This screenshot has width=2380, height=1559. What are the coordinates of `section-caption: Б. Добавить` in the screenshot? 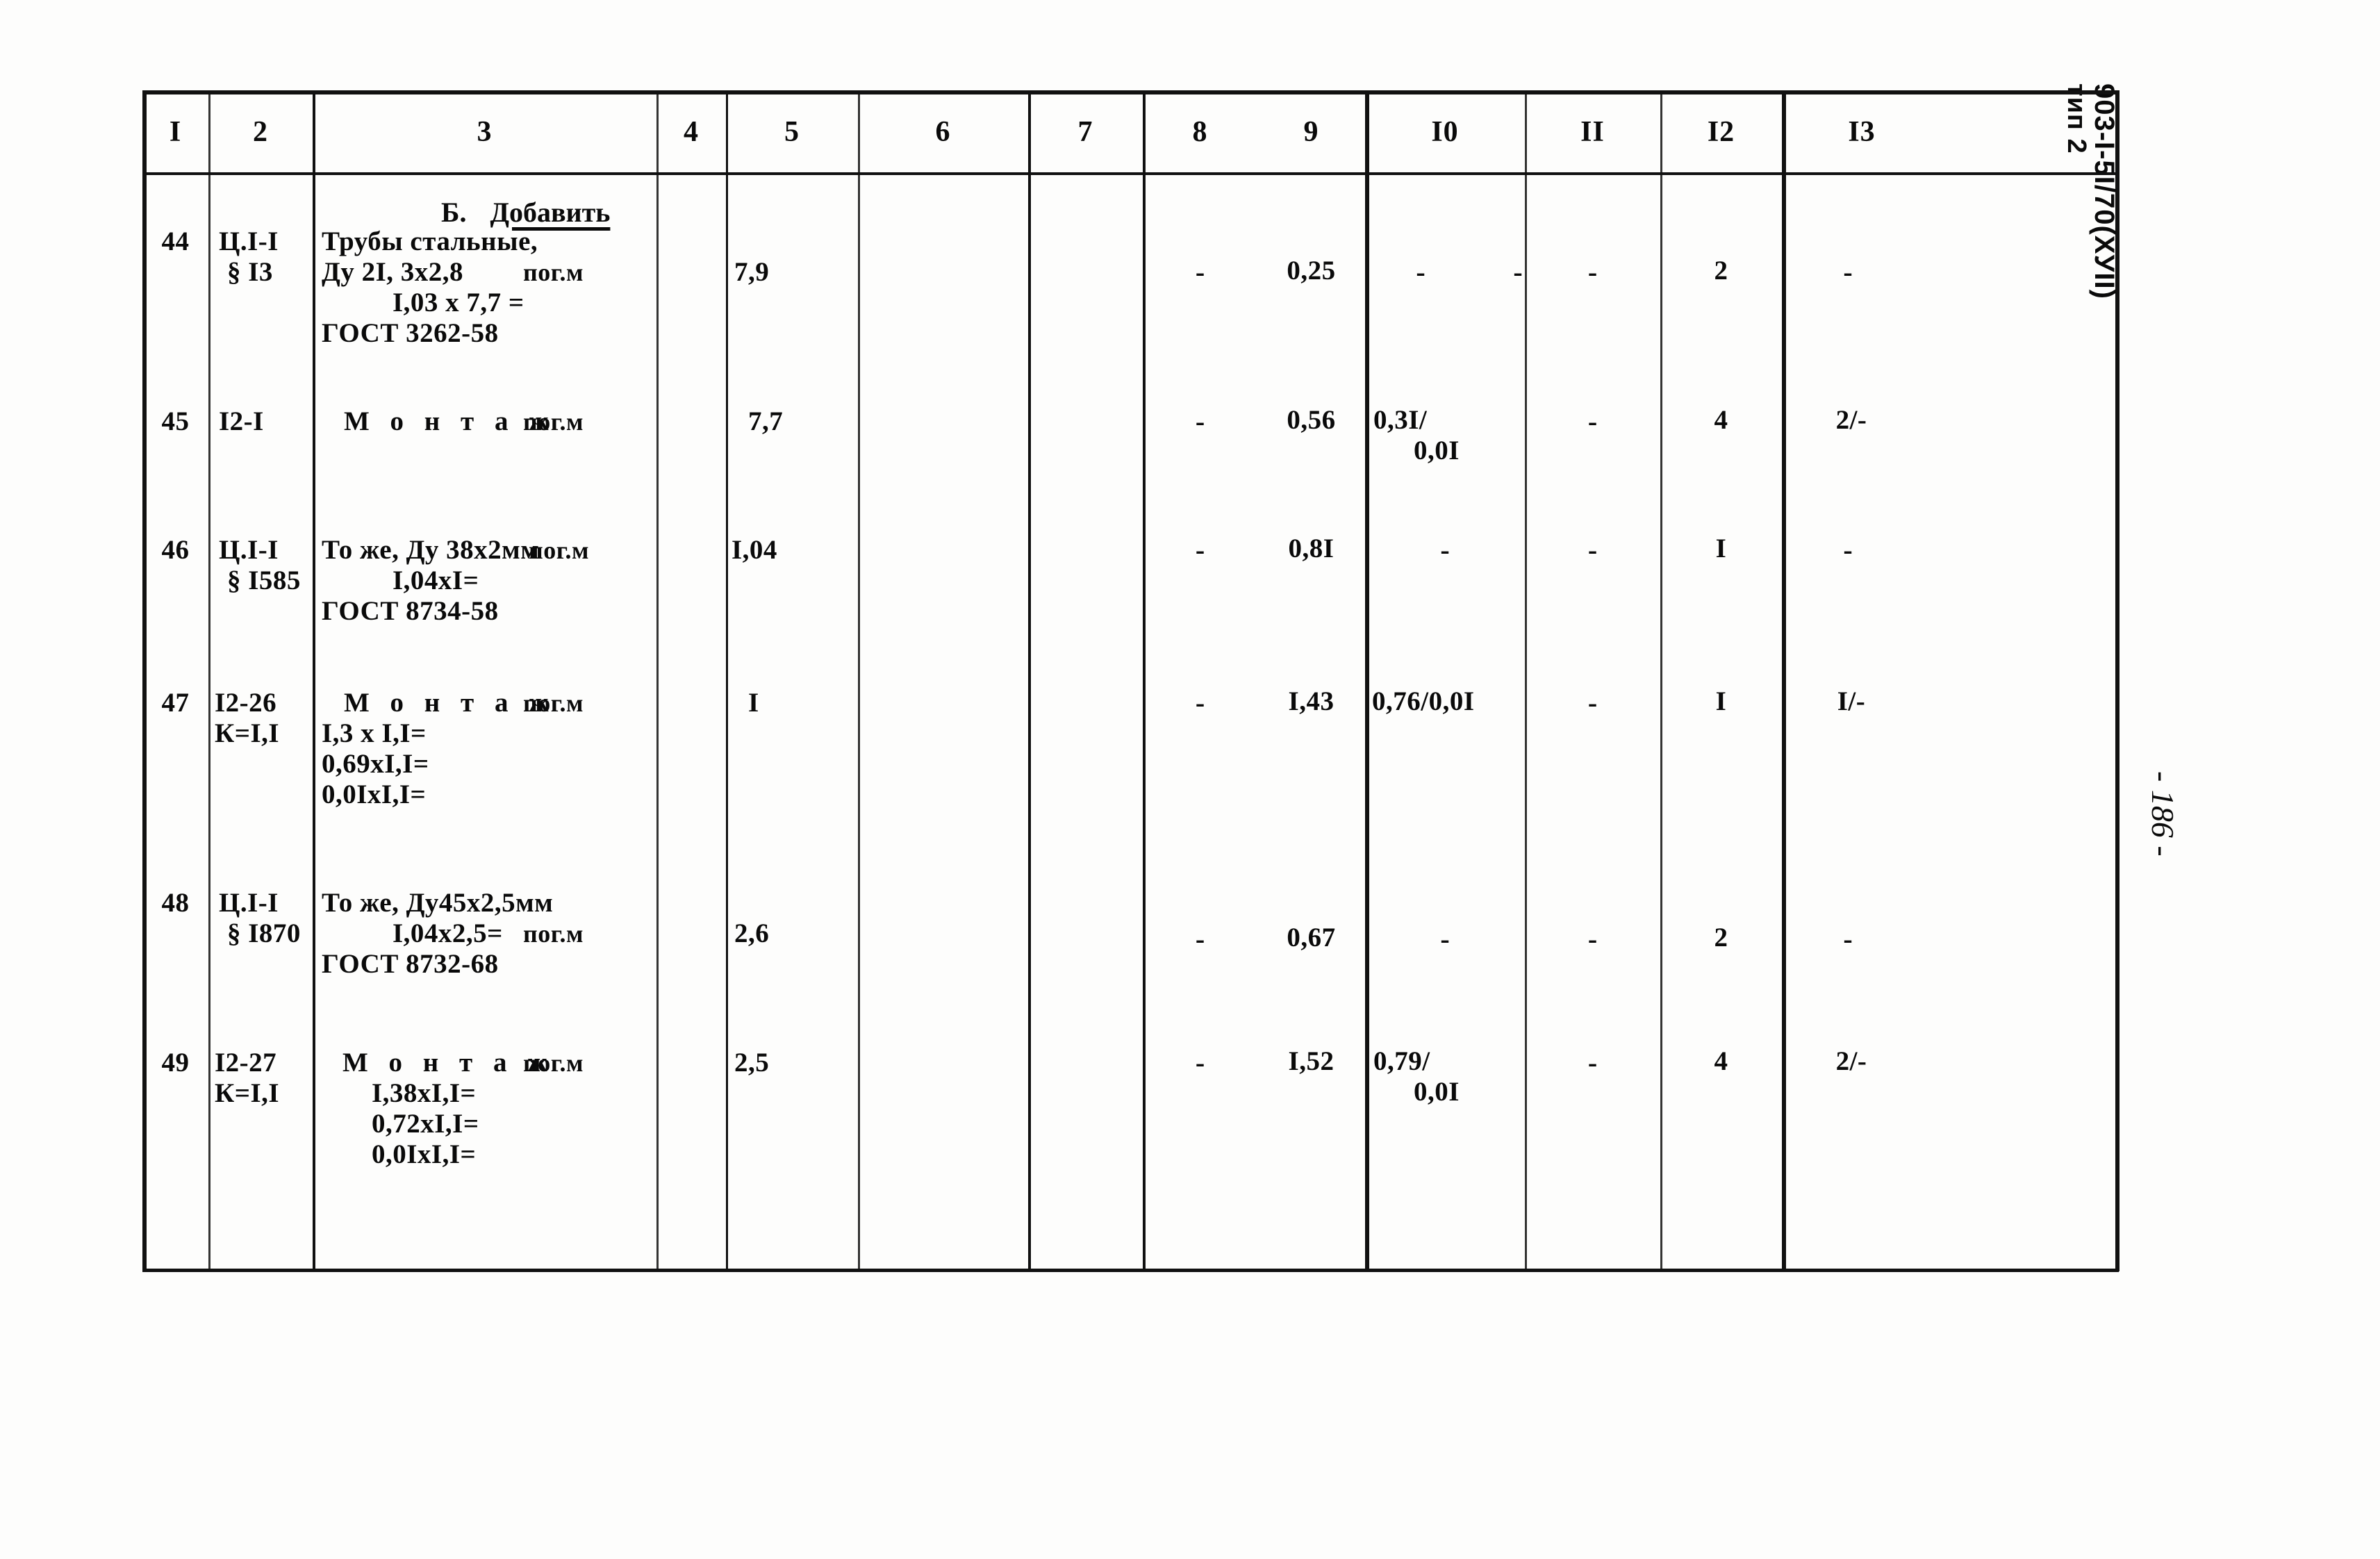 It's located at (525, 212).